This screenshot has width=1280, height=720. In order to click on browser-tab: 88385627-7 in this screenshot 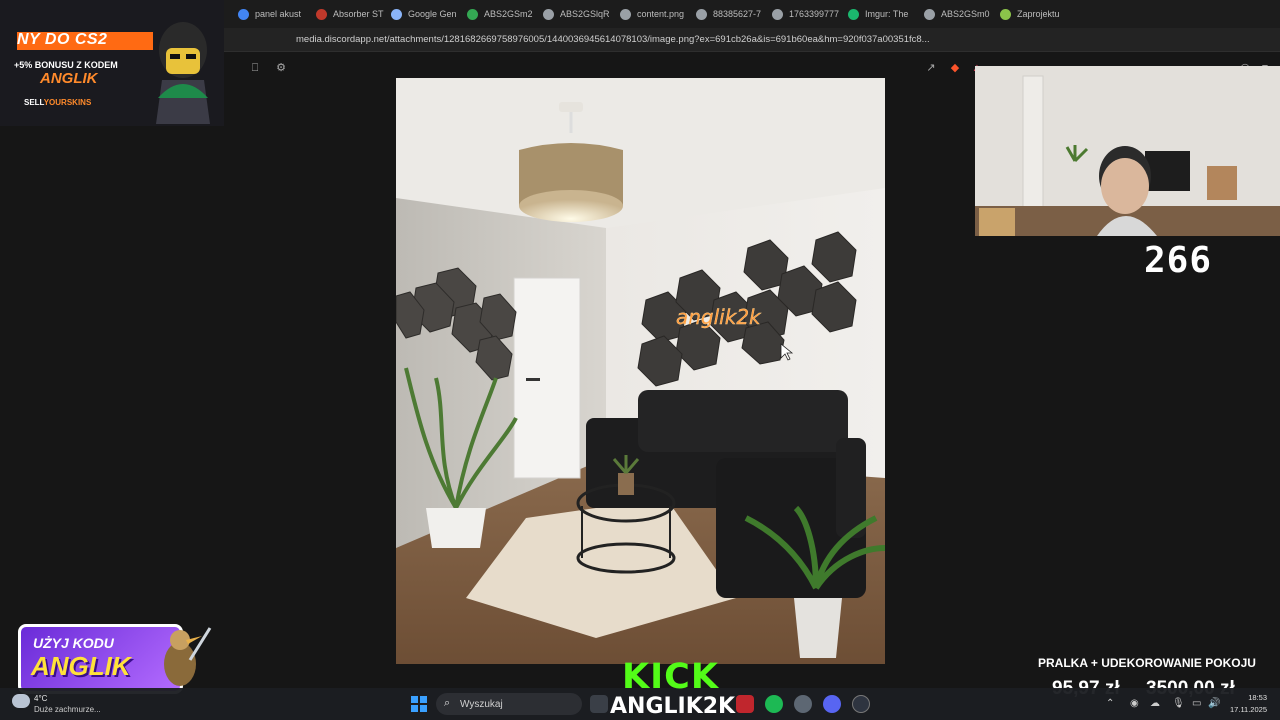, I will do `click(731, 14)`.